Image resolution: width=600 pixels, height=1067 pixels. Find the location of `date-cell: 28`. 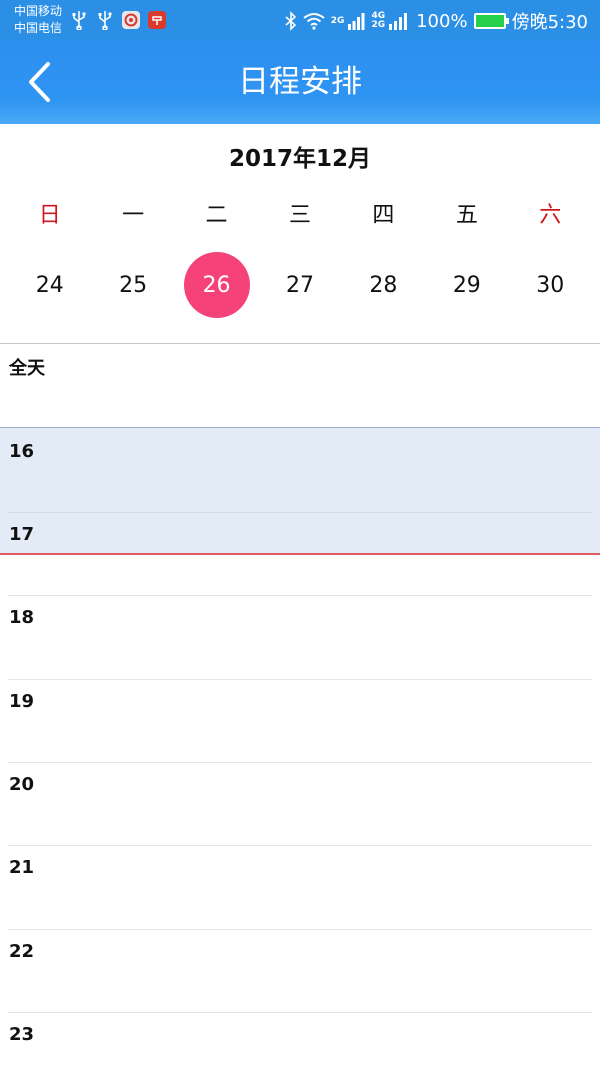

date-cell: 28 is located at coordinates (383, 285).